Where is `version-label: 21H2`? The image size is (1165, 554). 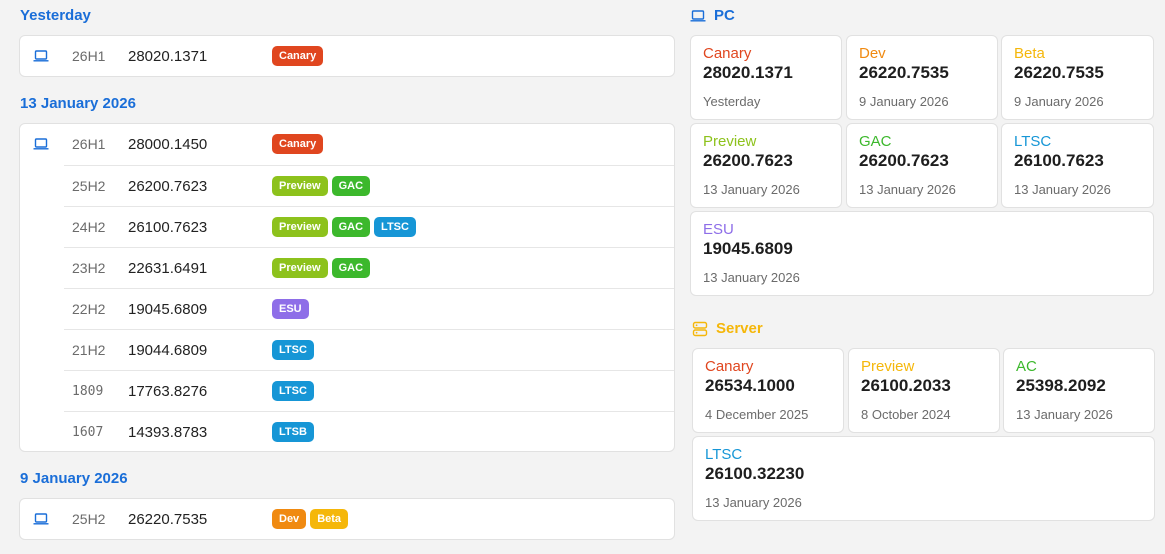 version-label: 21H2 is located at coordinates (89, 350).